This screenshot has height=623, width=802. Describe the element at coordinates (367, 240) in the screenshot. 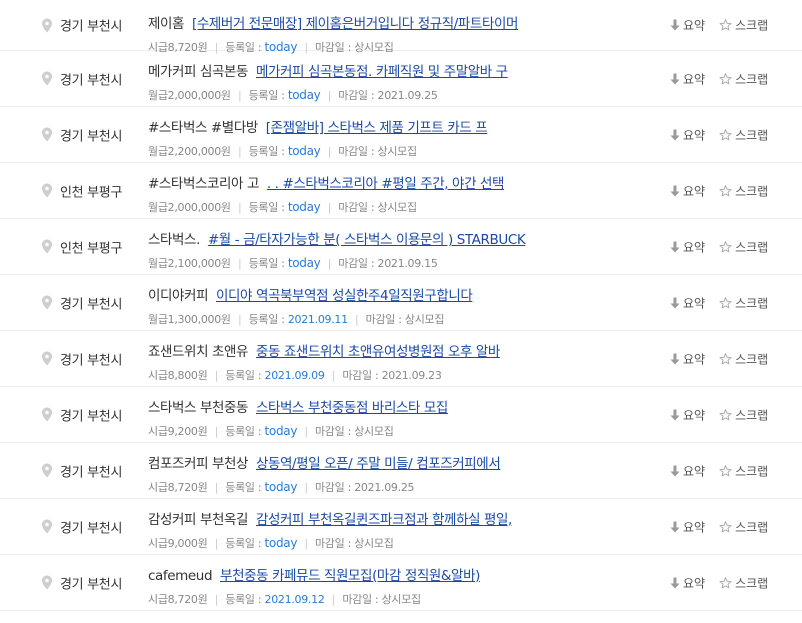

I see `job-title-link: #월 - 금/타자가능한 분( 스타벅스 이용문의 ) STARBUCK` at that location.